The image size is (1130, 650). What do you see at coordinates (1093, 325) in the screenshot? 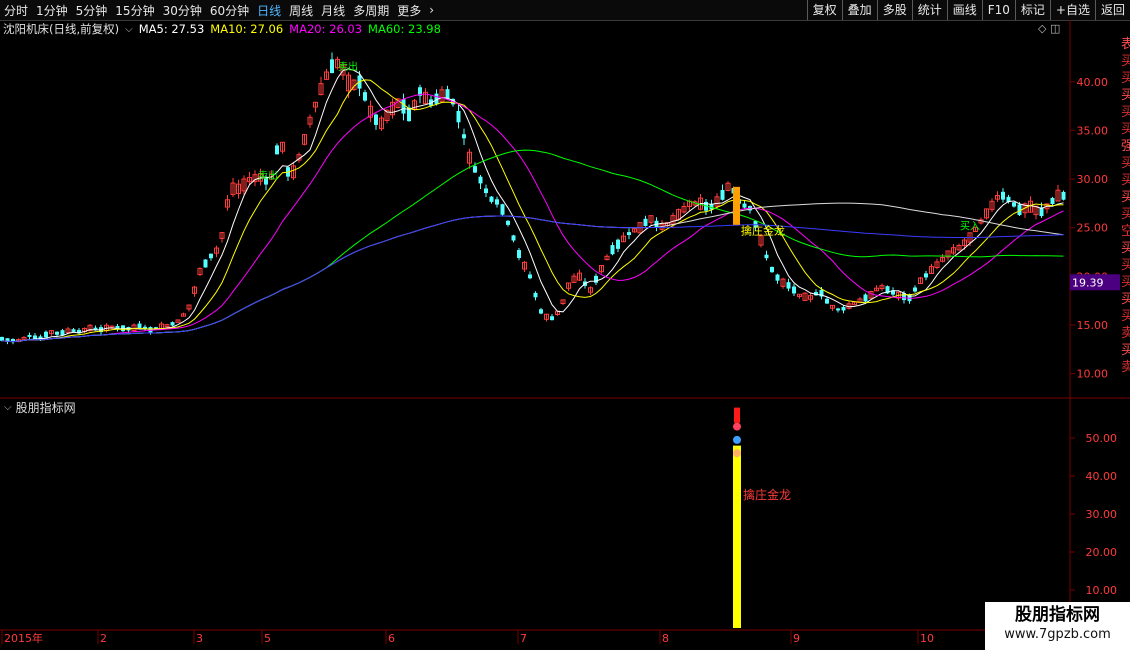
I see `price-tick-label: 15.00` at bounding box center [1093, 325].